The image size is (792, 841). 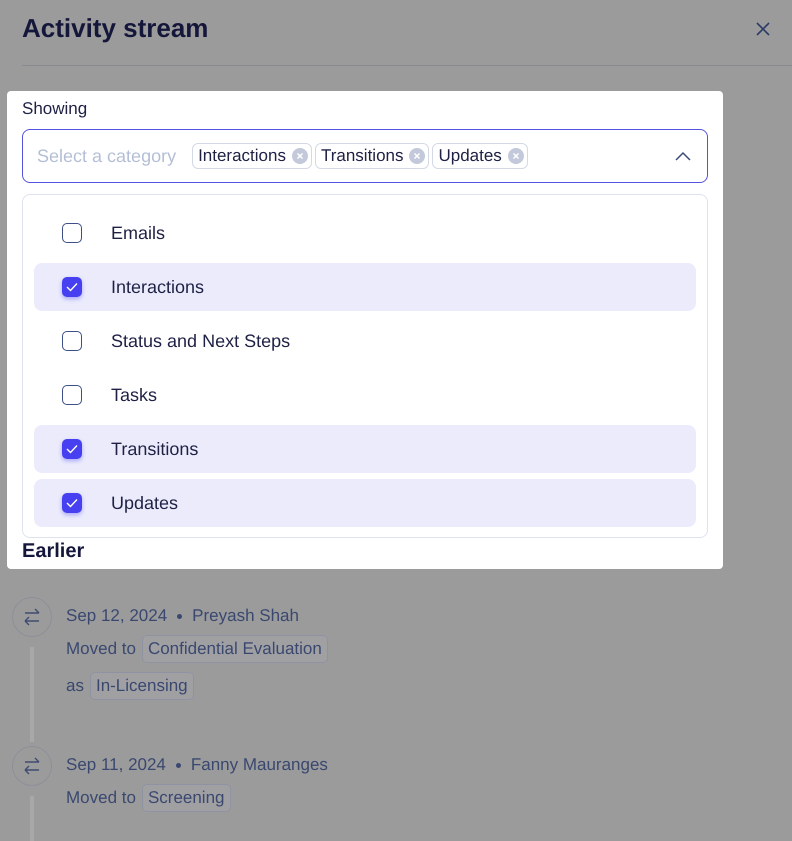 I want to click on activity-author: Preyash Shah, so click(x=245, y=616).